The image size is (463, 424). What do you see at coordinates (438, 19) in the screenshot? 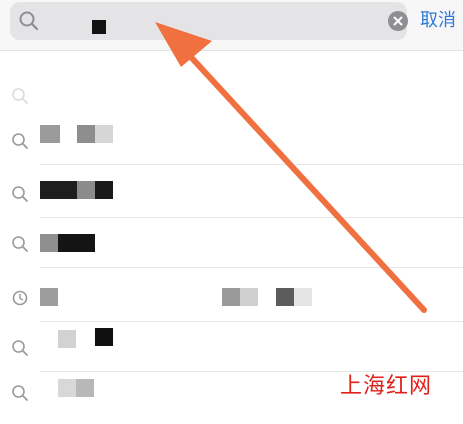
I see `cancel-button: 取消` at bounding box center [438, 19].